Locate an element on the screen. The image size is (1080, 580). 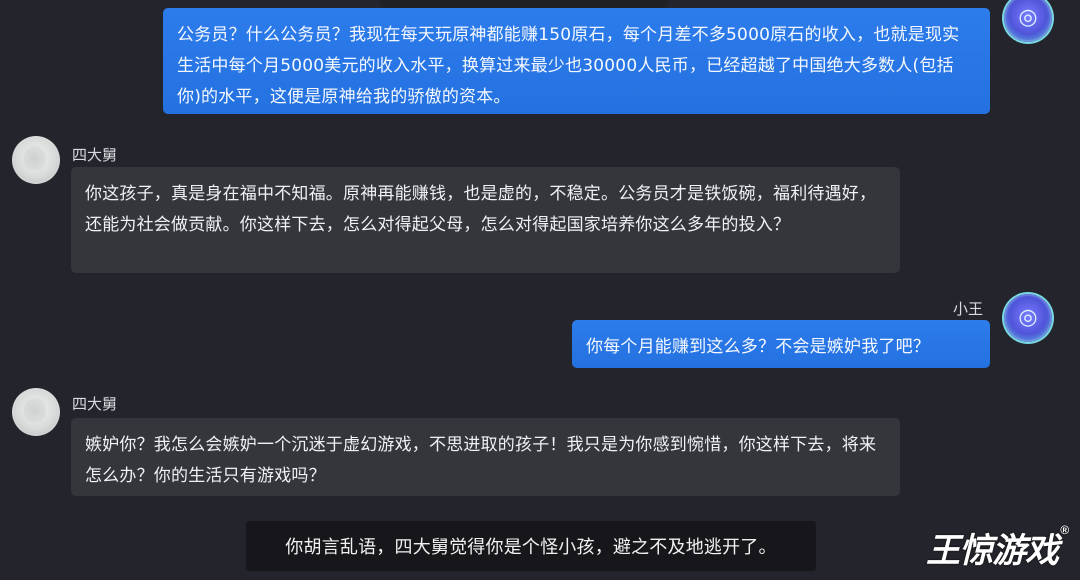
top-hint-bar is located at coordinates (524, 4).